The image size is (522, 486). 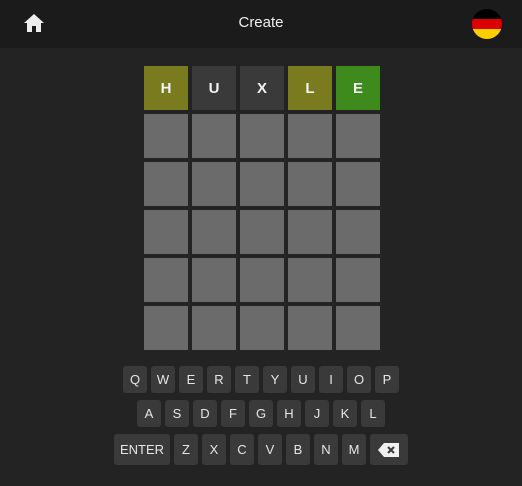 I want to click on board-tile: X, so click(x=262, y=88).